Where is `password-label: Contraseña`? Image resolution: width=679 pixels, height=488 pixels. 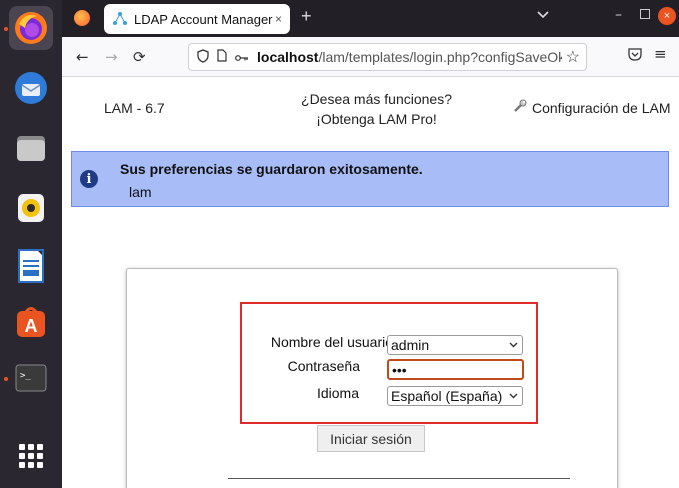 password-label: Contraseña is located at coordinates (323, 366).